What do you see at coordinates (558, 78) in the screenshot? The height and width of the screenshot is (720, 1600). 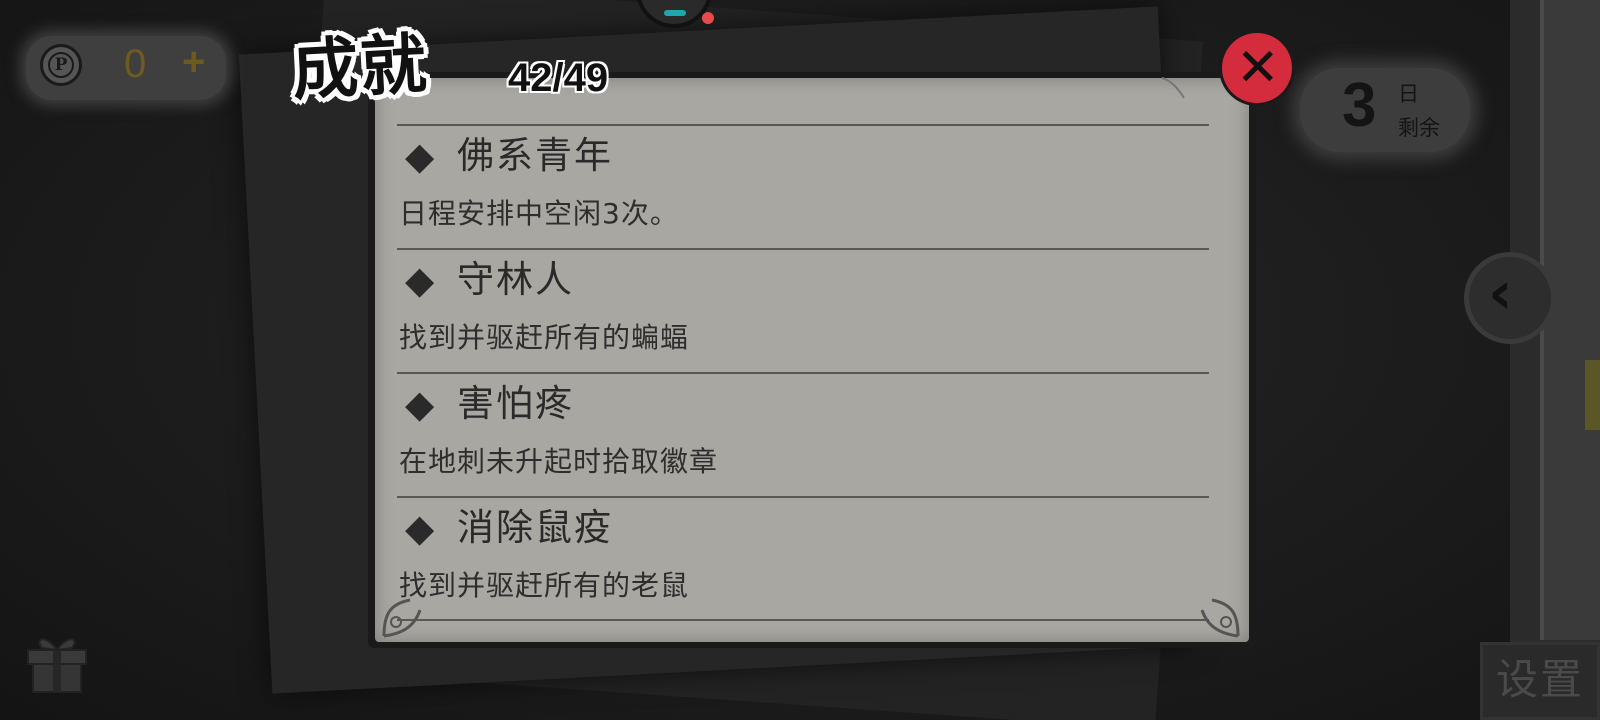 I see `achievement-count: 42/49` at bounding box center [558, 78].